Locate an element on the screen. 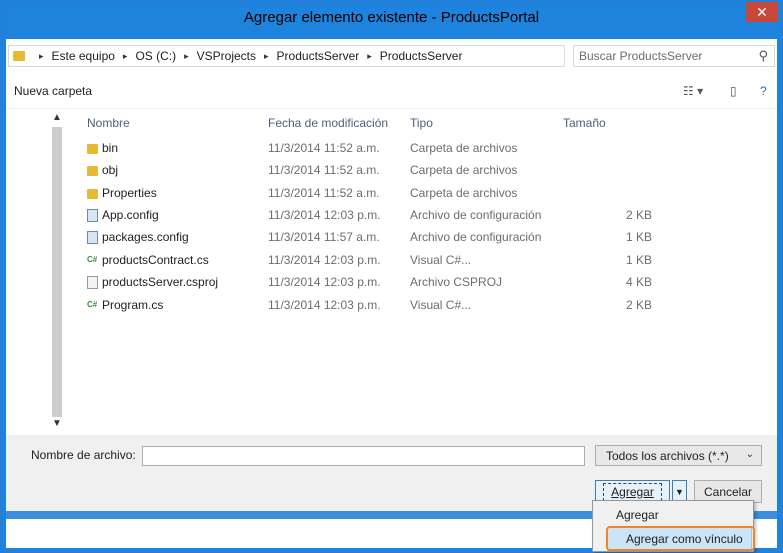  column-header-size: Tamaño is located at coordinates (584, 123).